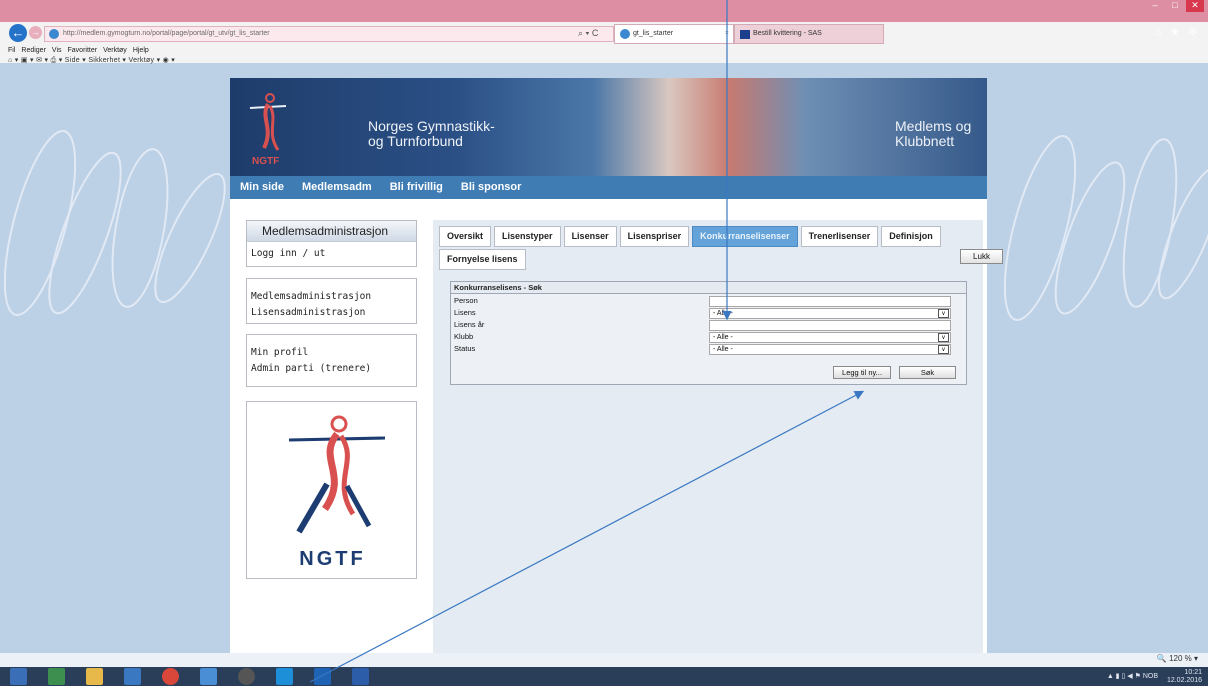  Describe the element at coordinates (416, 187) in the screenshot. I see `nav-bli-frivillig: Bli frivillig` at that location.